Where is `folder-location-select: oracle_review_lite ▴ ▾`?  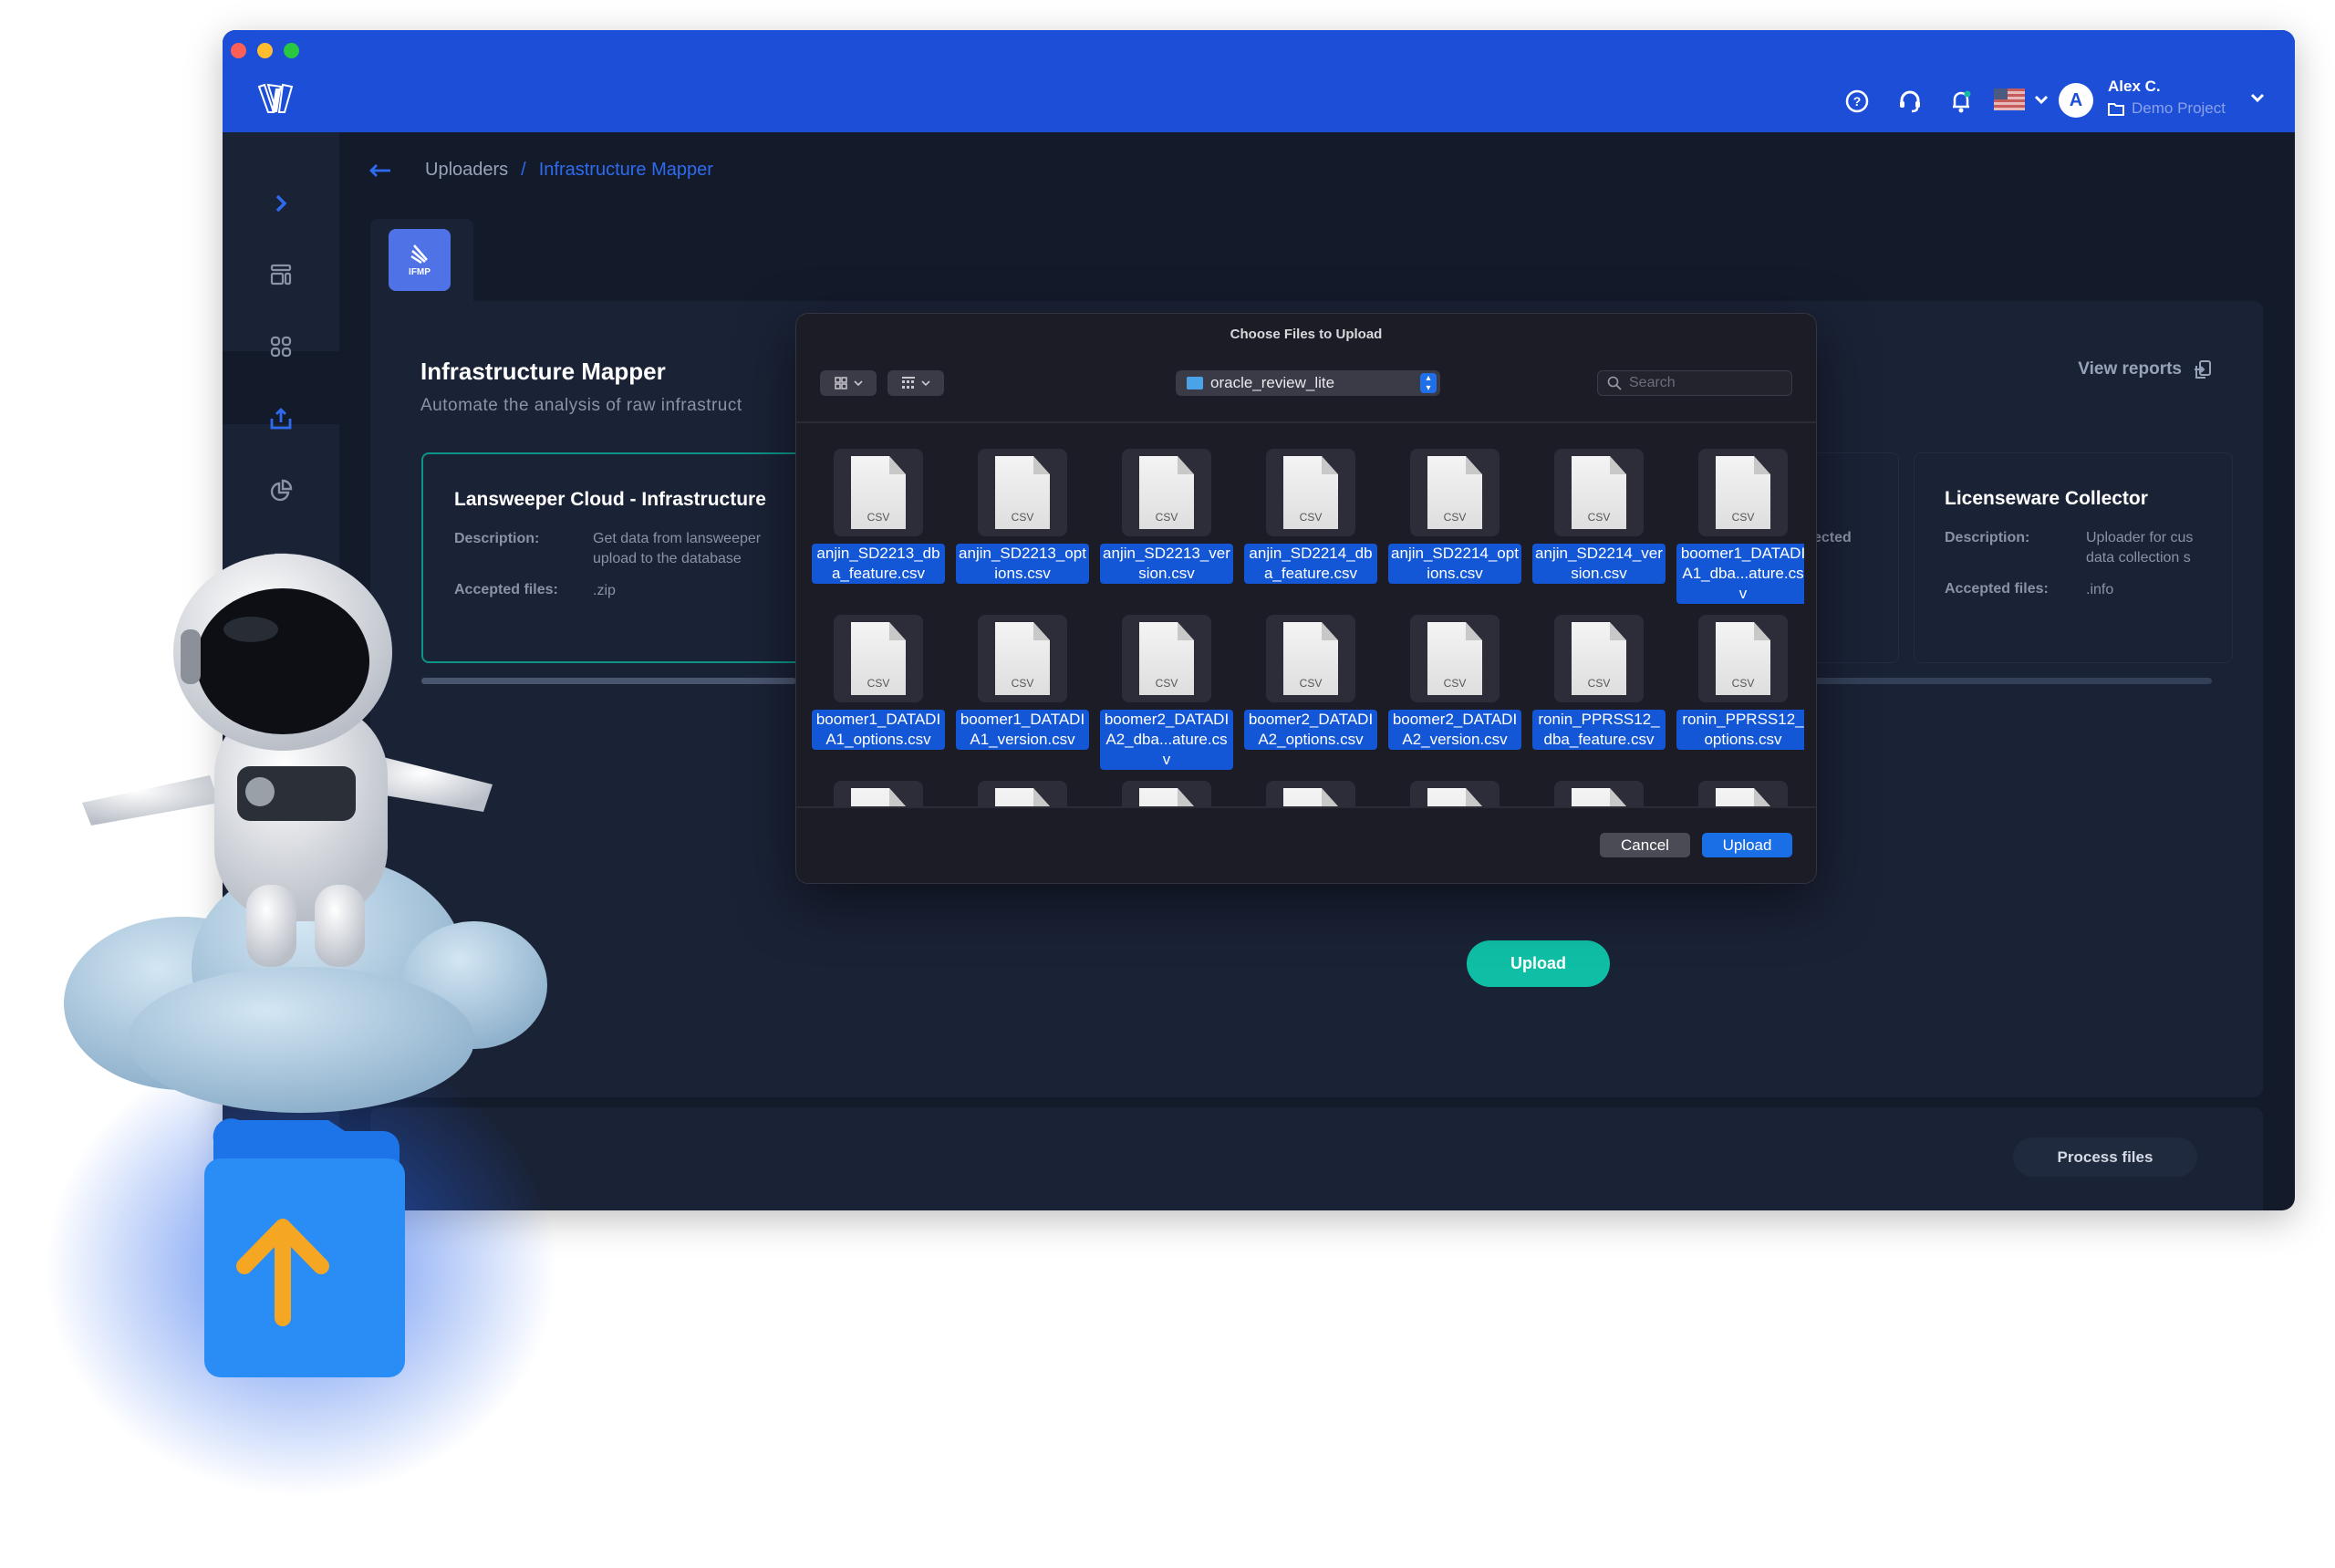 folder-location-select: oracle_review_lite ▴ ▾ is located at coordinates (1308, 383).